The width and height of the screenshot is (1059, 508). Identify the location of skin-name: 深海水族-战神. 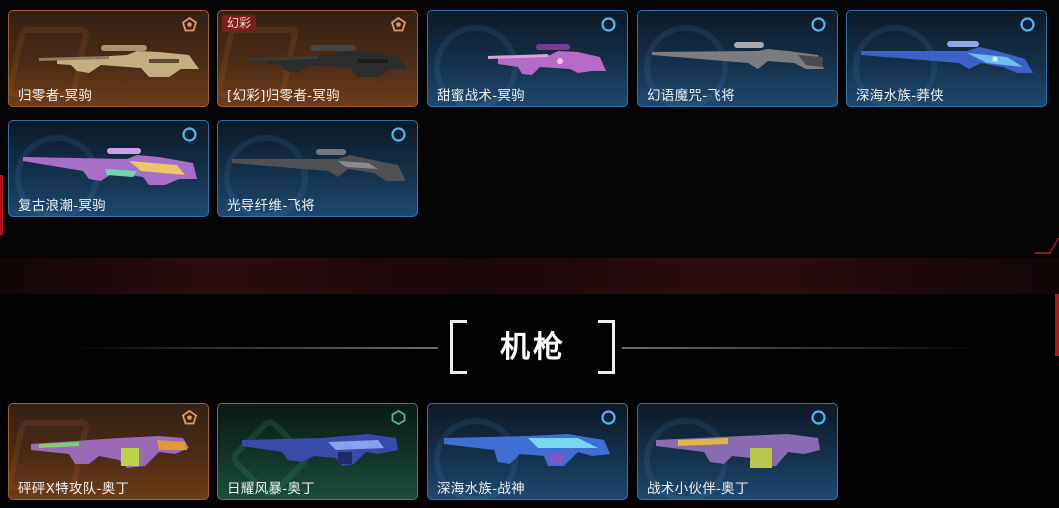
(481, 489).